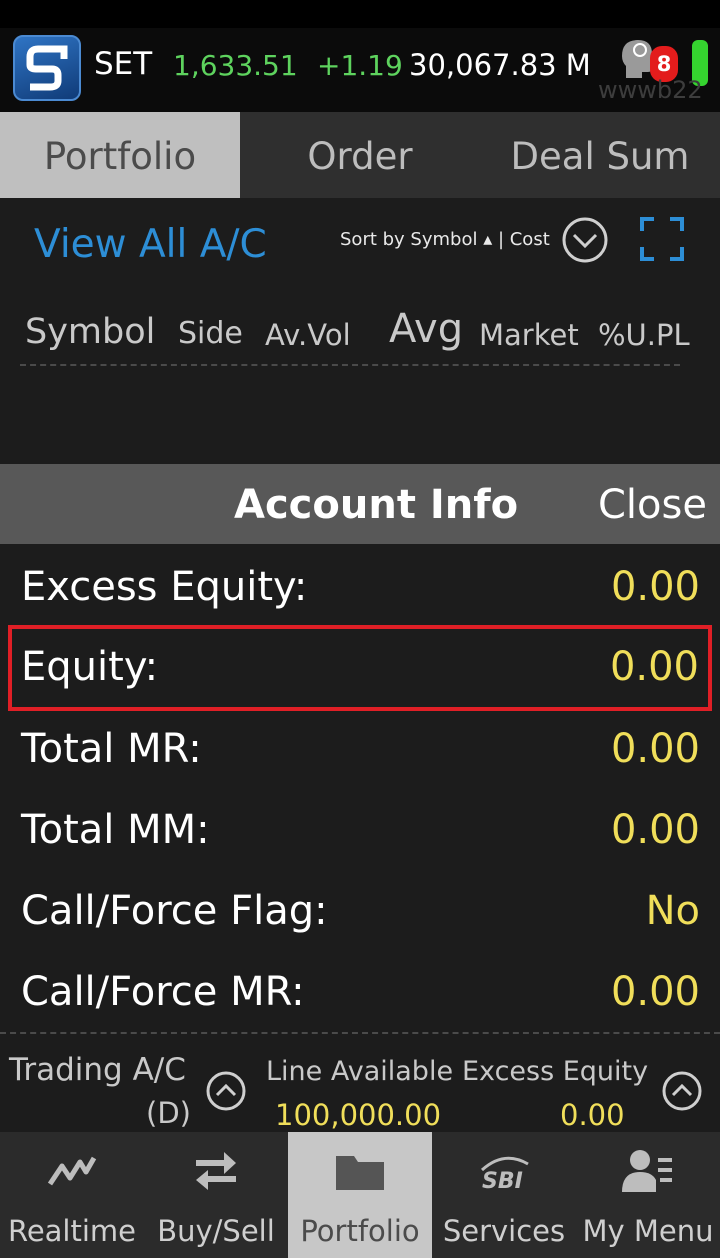 This screenshot has height=1258, width=720. I want to click on nav-buy-sell: Buy/Sell, so click(216, 1195).